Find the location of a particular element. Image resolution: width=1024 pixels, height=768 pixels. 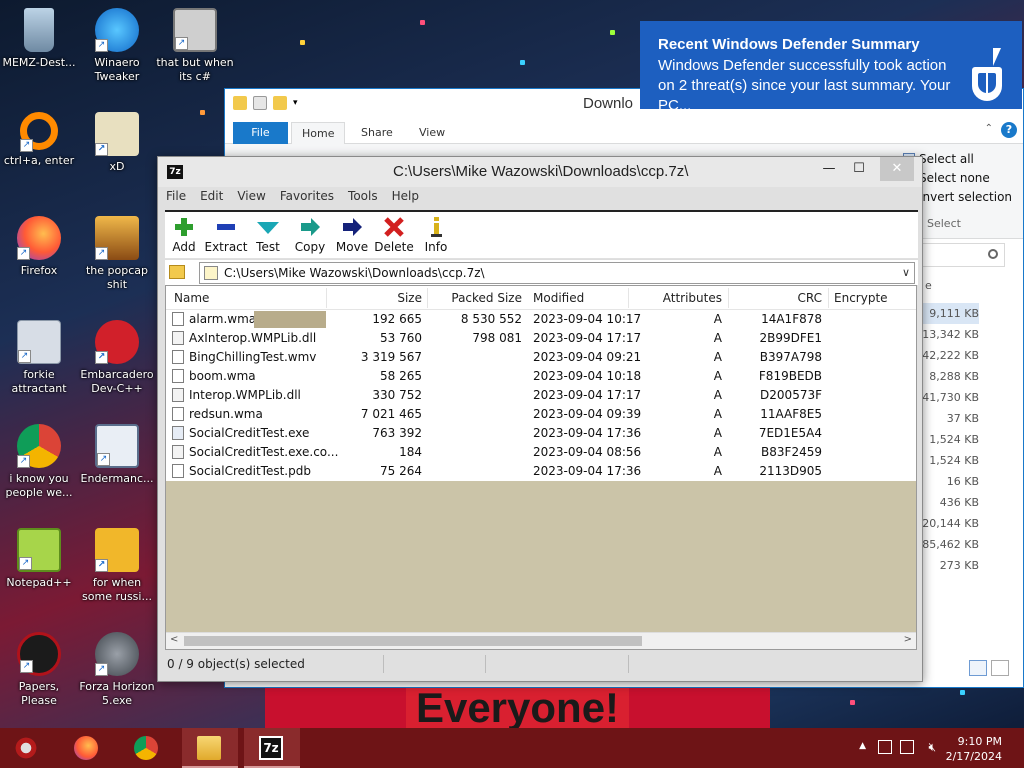

column-header-partial: e is located at coordinates (928, 285).